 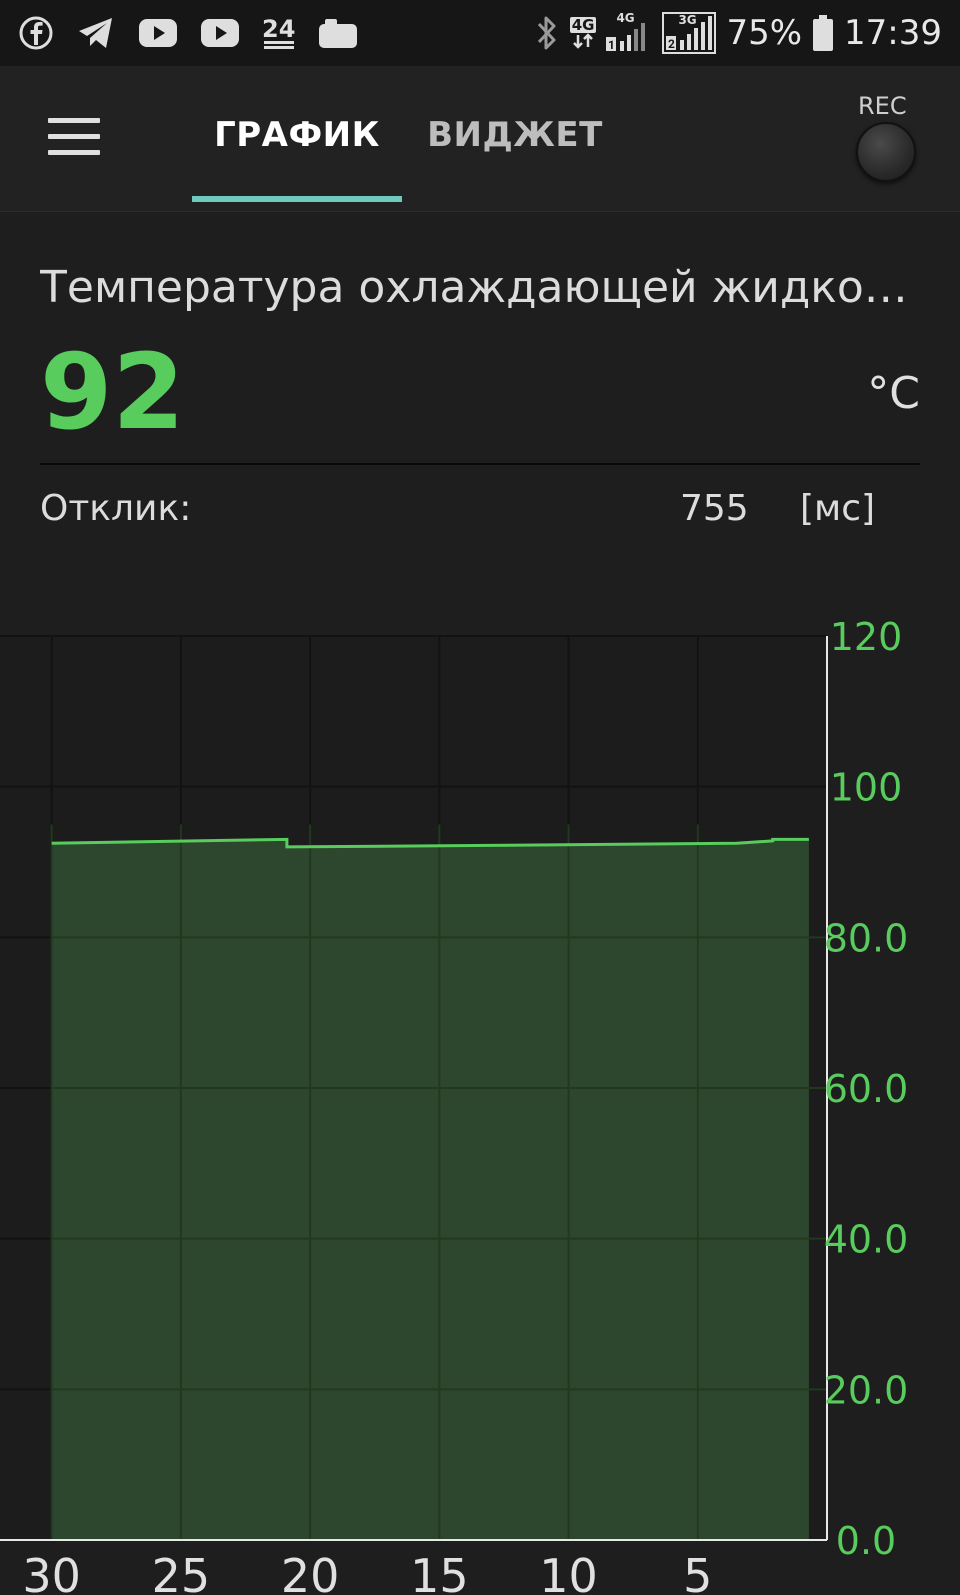 I want to click on network-4g-data-icon: 4G, so click(x=583, y=33).